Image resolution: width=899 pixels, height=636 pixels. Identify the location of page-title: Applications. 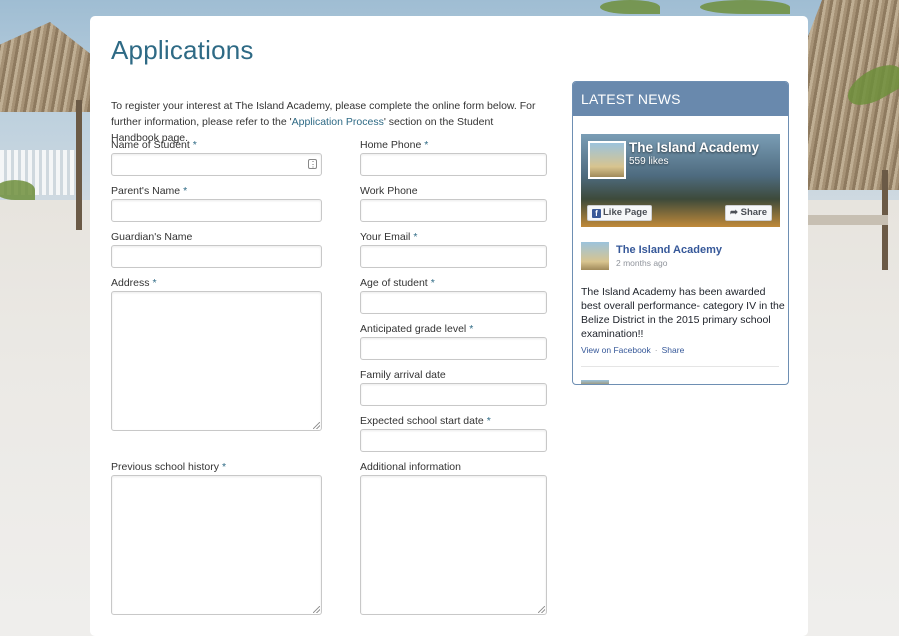
(182, 50).